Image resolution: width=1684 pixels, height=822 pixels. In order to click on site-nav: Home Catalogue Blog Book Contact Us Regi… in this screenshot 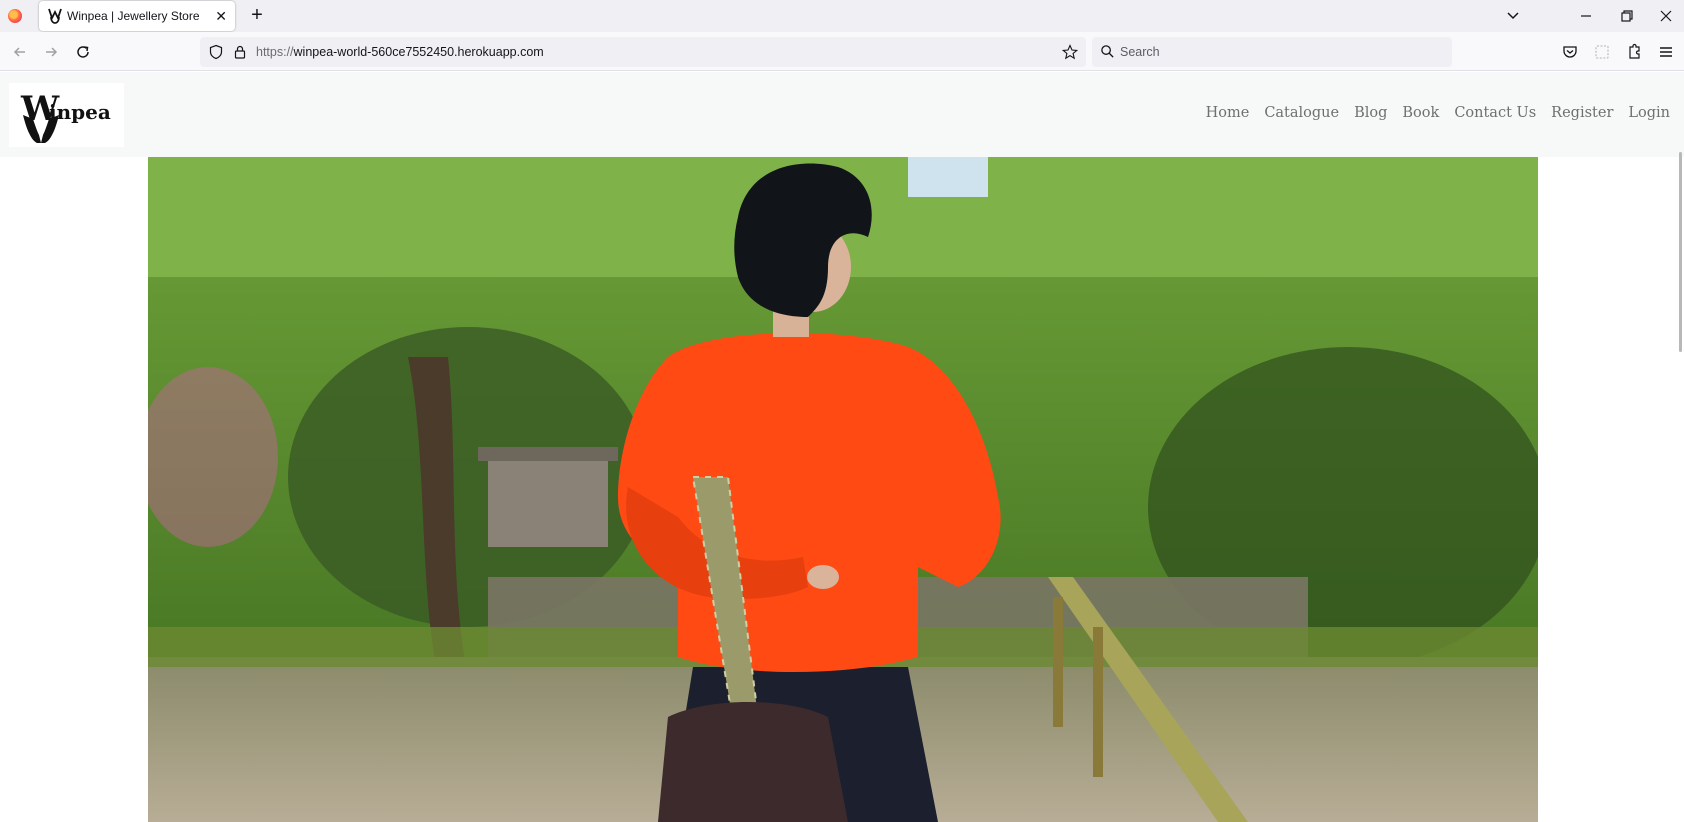, I will do `click(1430, 113)`.